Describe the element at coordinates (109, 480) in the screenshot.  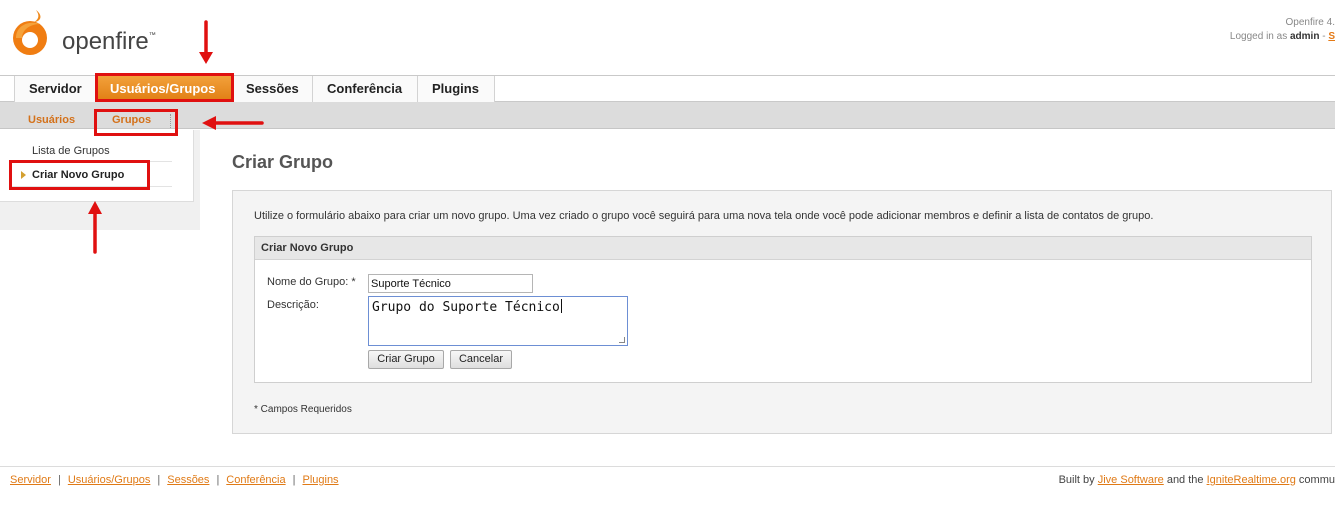
I see `footer-link-usuarios-grupos: Usuários/Grupos` at that location.